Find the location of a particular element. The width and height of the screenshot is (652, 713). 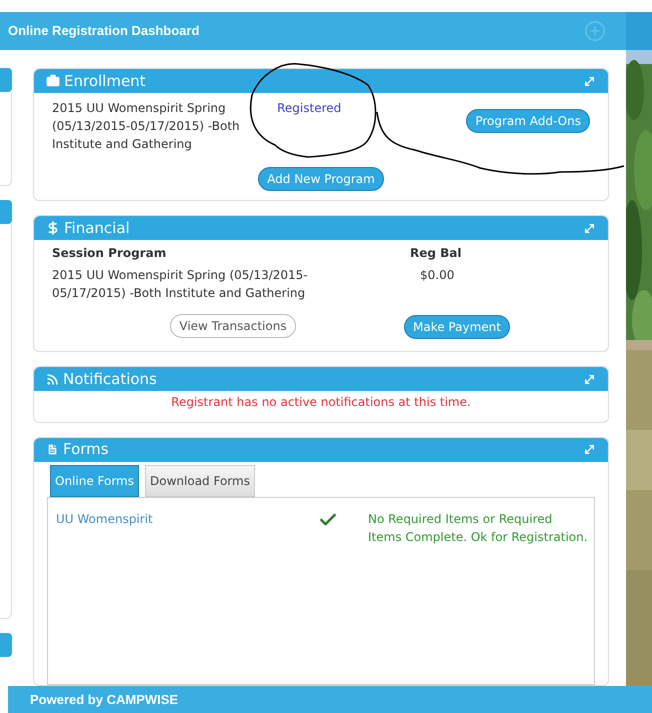

panel-title: Notifications is located at coordinates (110, 379).